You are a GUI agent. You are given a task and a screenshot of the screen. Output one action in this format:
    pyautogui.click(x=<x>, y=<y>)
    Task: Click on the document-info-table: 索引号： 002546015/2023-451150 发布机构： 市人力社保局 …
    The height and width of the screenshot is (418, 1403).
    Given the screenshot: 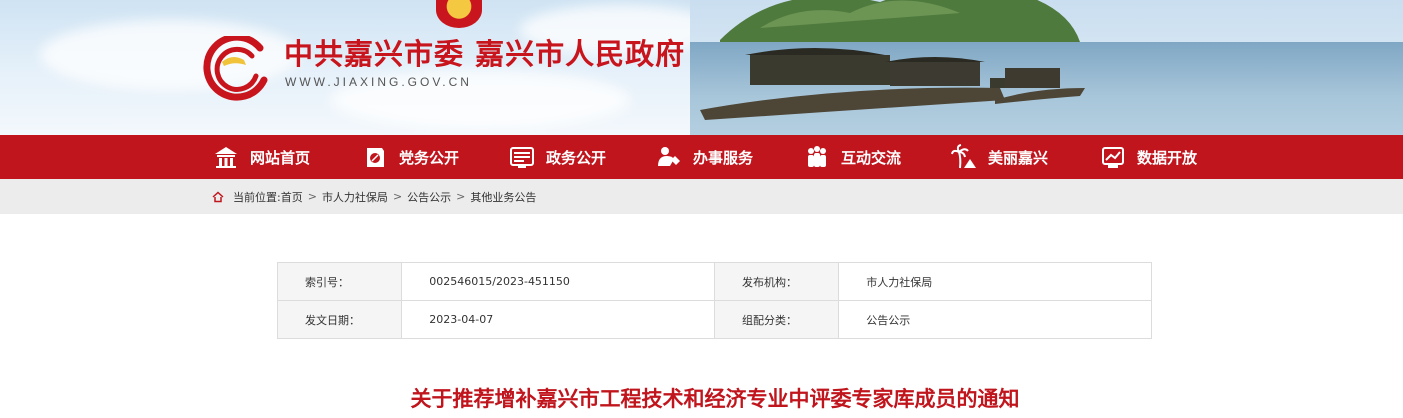 What is the action you would take?
    pyautogui.click(x=714, y=300)
    